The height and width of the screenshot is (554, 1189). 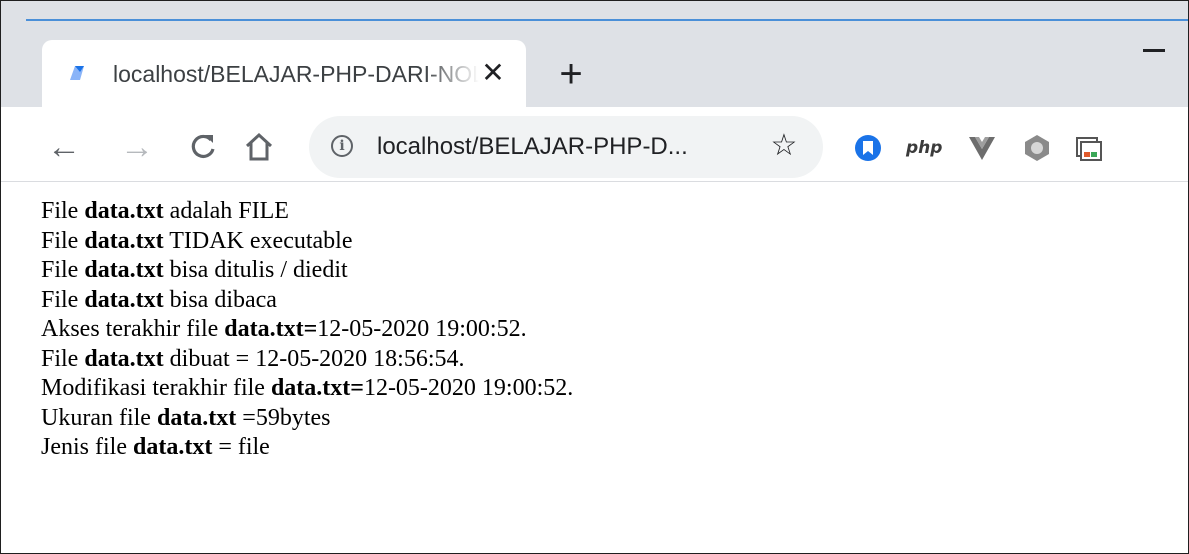 I want to click on info-text: Ukuran file, so click(x=99, y=417).